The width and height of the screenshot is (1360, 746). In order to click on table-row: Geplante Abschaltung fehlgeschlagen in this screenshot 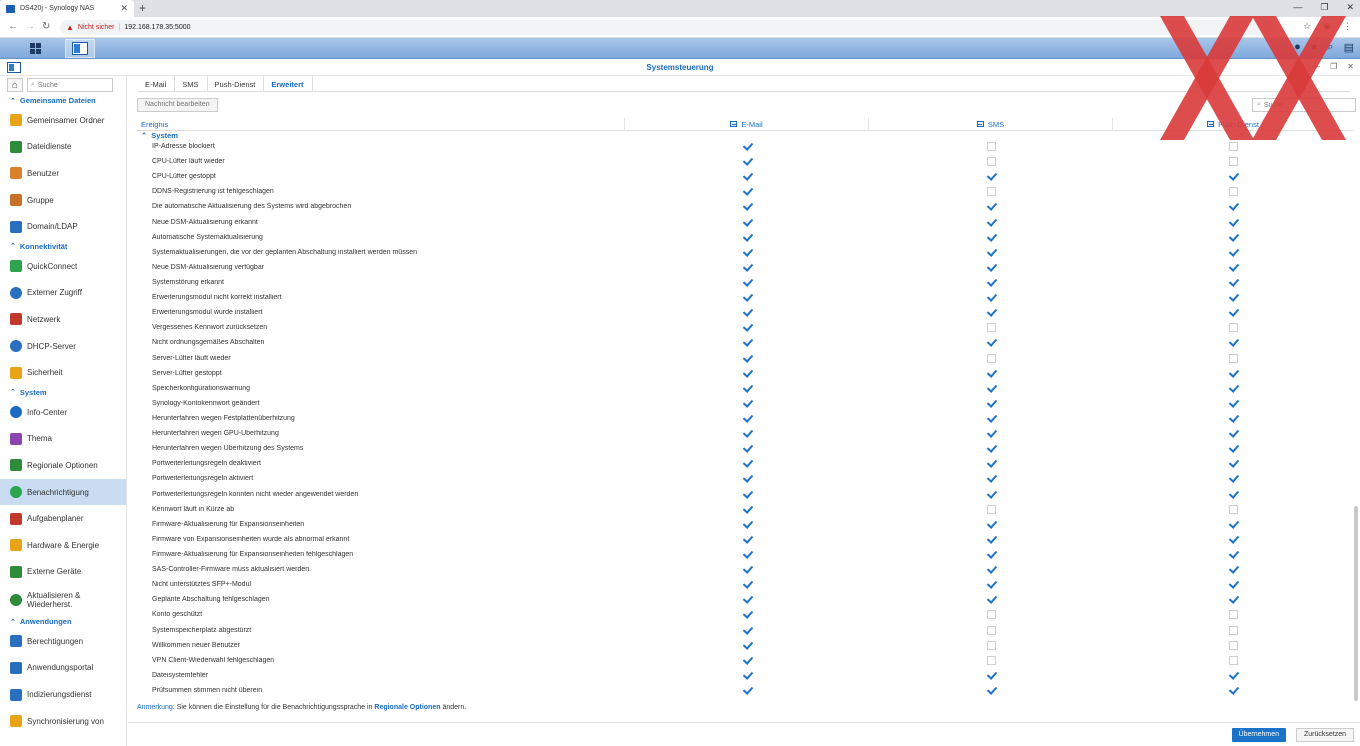, I will do `click(745, 599)`.